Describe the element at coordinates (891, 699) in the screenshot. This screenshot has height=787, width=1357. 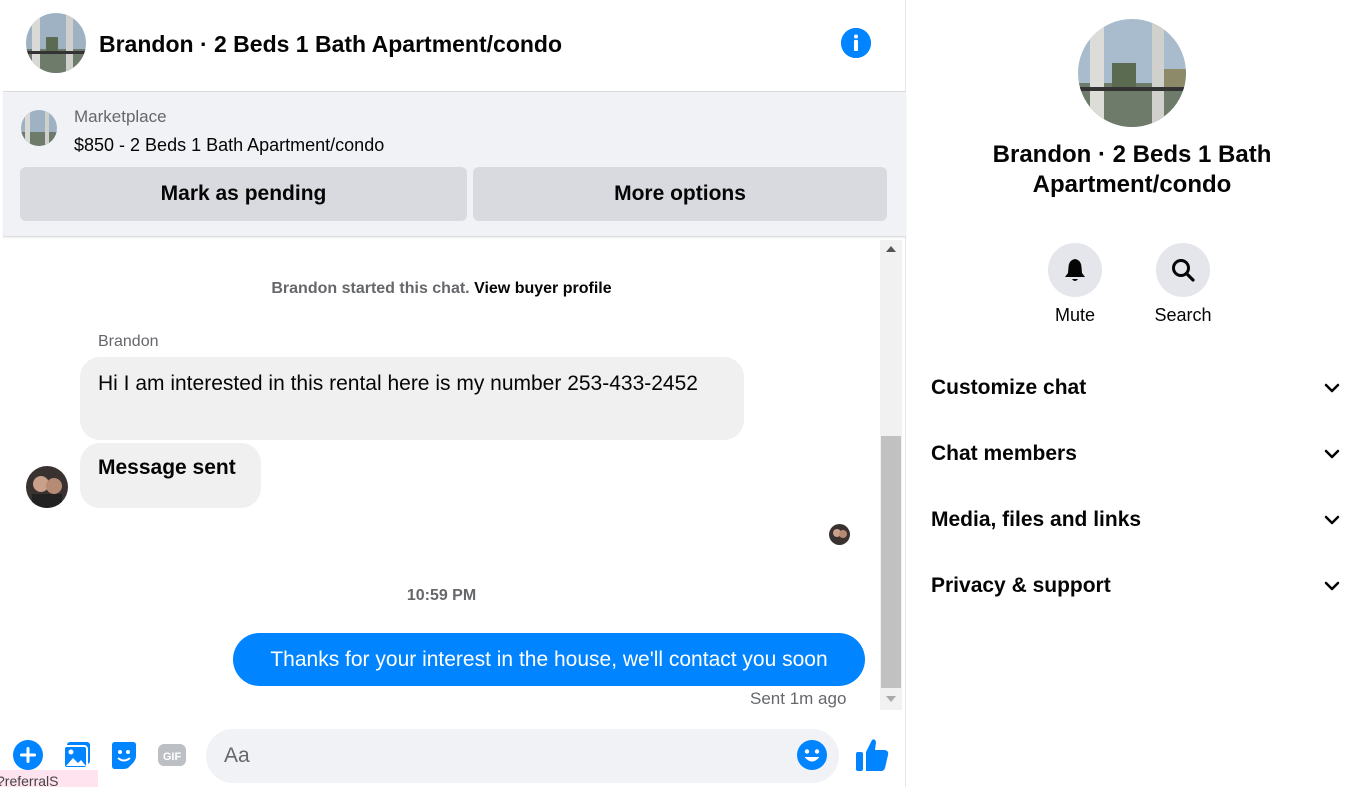
I see `scroll-down-arrow` at that location.